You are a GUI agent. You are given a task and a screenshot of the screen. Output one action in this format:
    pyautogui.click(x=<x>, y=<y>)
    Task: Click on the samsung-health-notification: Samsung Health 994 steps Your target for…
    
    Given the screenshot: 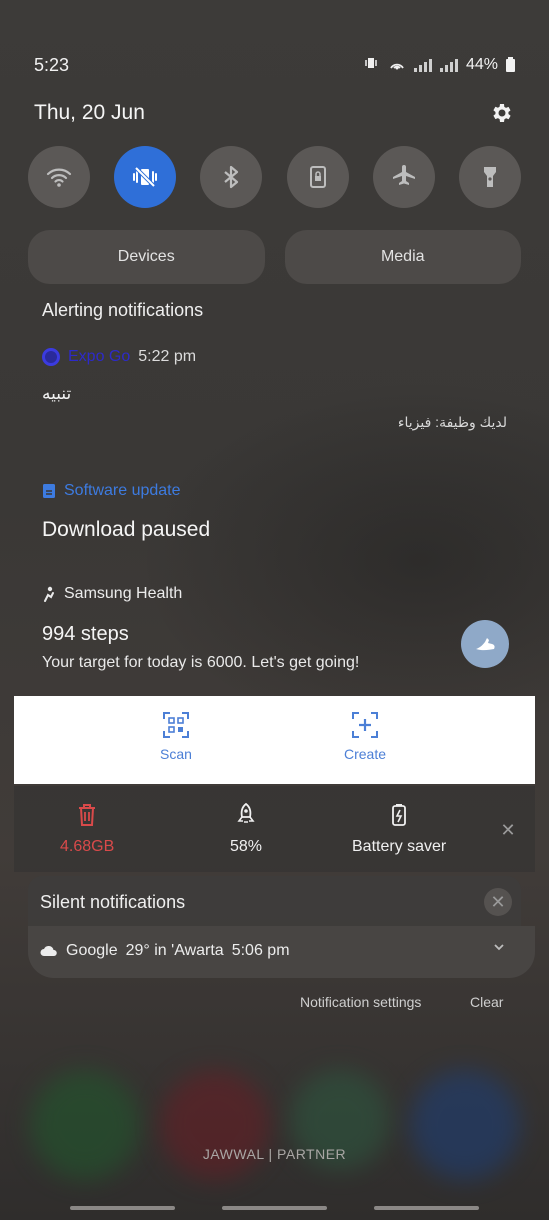 What is the action you would take?
    pyautogui.click(x=274, y=628)
    